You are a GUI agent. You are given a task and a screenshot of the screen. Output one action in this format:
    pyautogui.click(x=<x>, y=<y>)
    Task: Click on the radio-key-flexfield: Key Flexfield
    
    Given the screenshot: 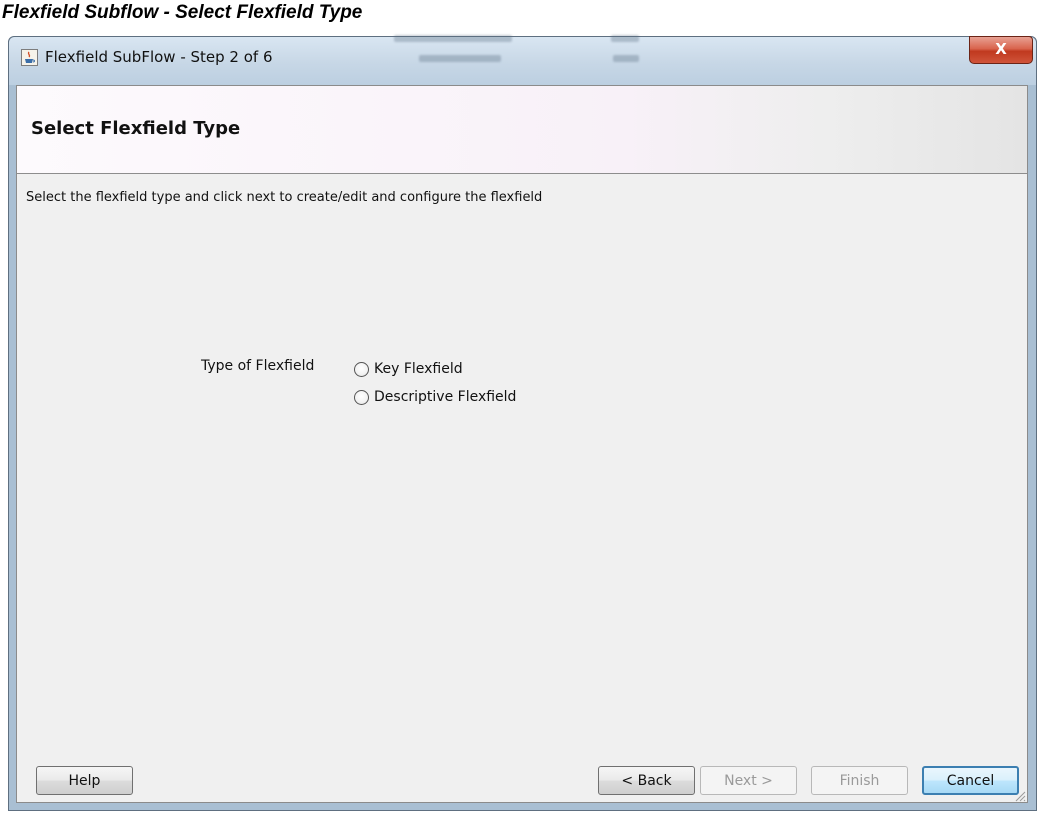 What is the action you would take?
    pyautogui.click(x=408, y=369)
    